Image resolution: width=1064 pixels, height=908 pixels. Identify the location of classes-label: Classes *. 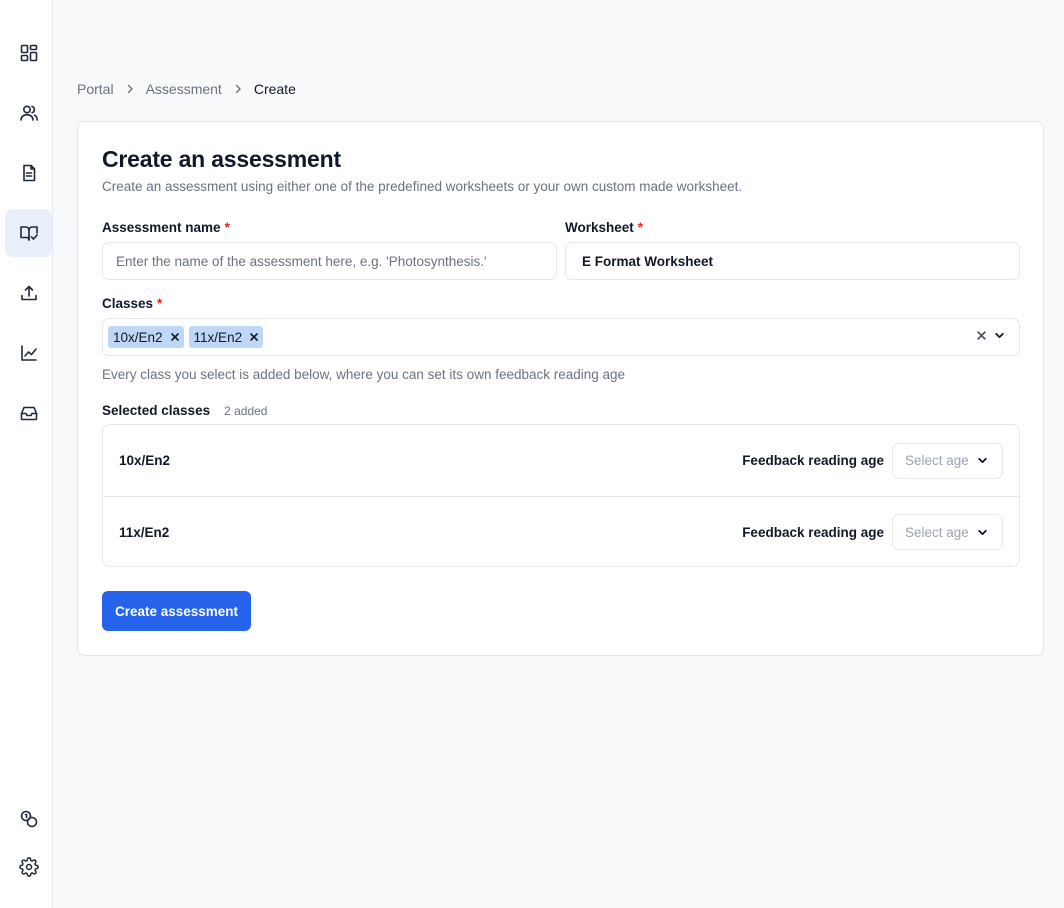
(132, 303).